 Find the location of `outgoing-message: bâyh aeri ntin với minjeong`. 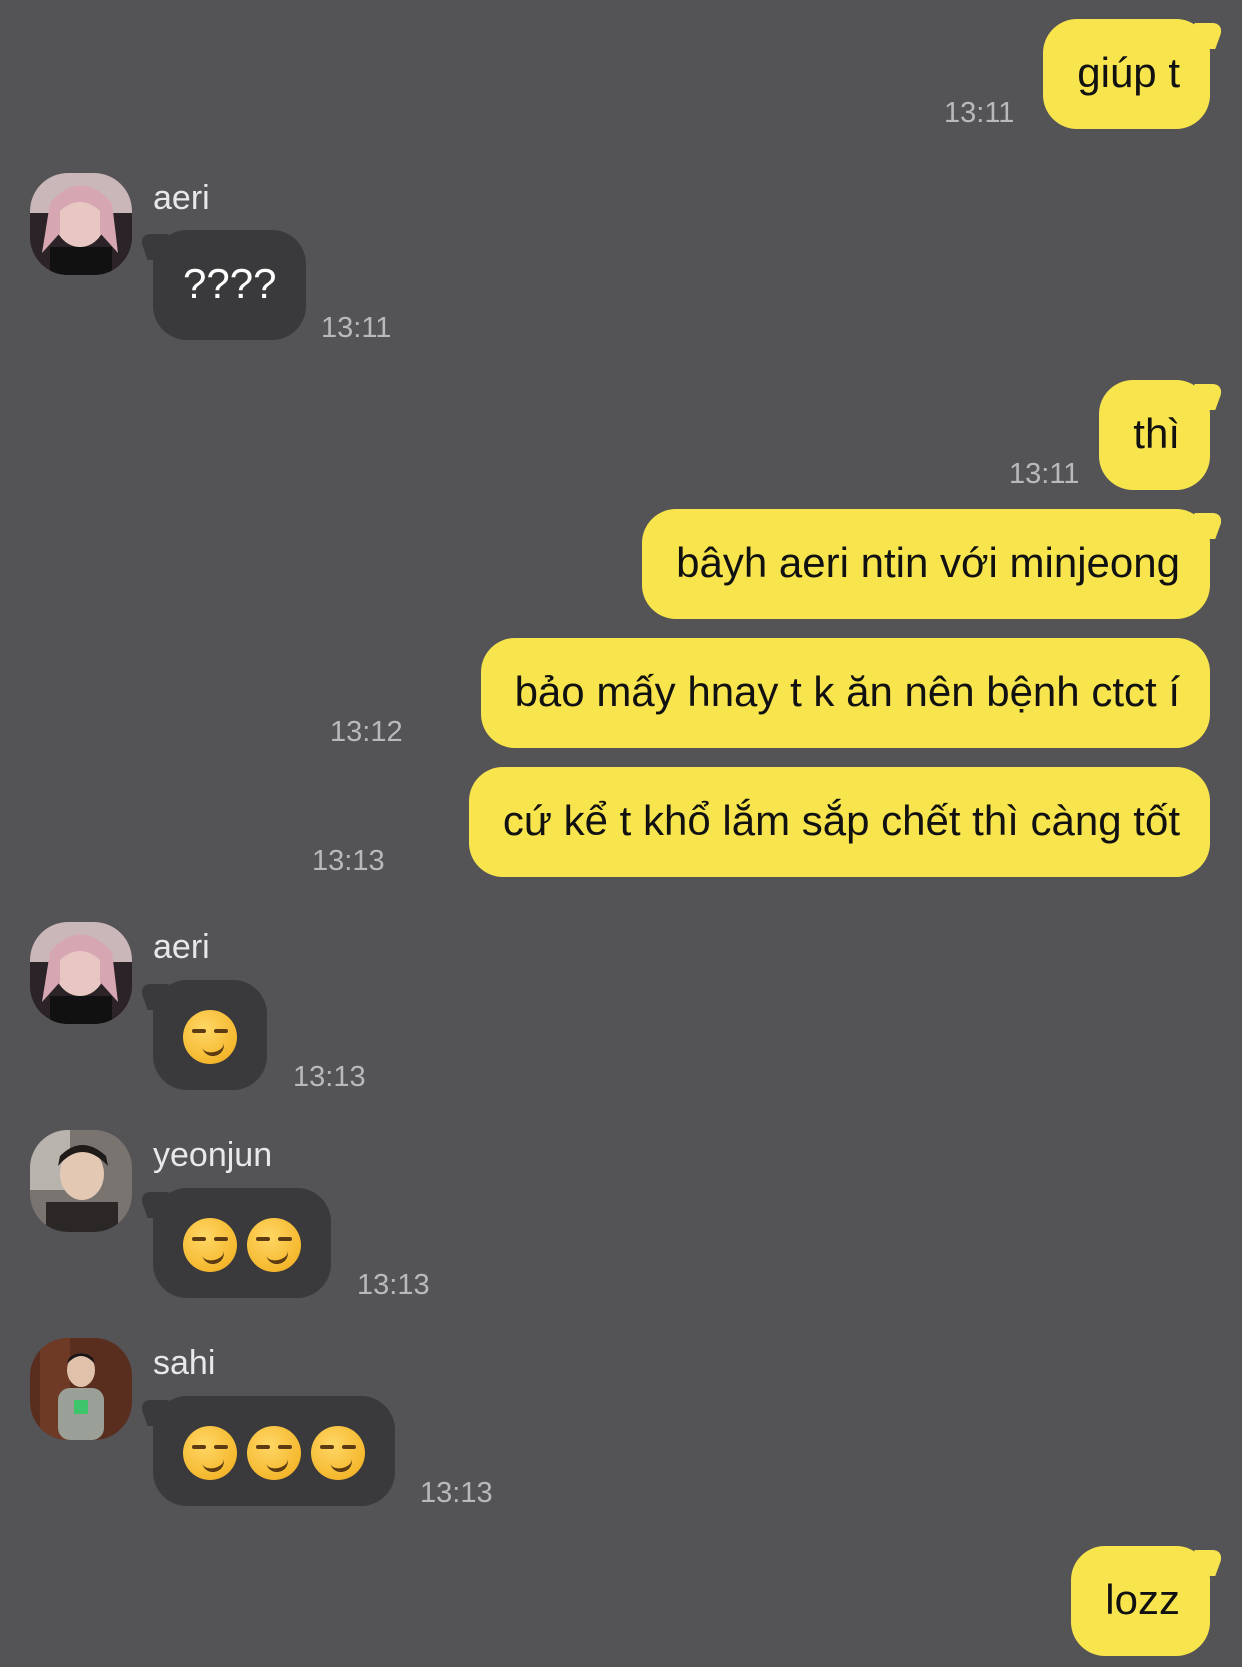

outgoing-message: bâyh aeri ntin với minjeong is located at coordinates (933, 564).